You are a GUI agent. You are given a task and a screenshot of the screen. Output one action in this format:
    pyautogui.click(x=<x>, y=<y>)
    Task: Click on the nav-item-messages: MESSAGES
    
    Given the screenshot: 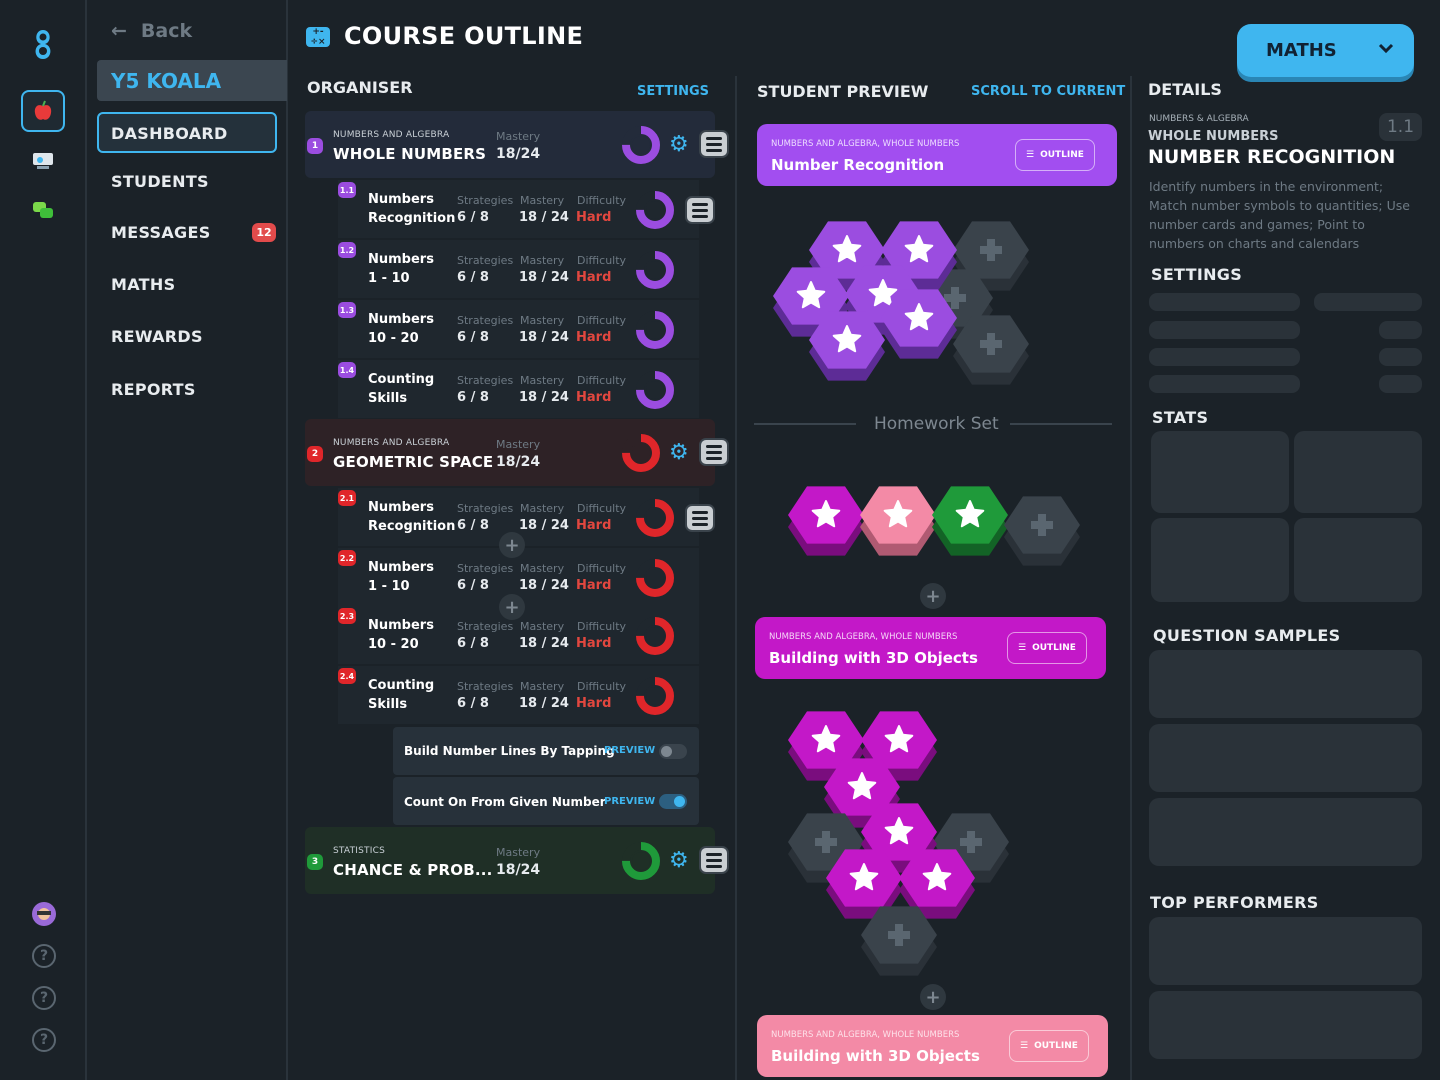 What is the action you would take?
    pyautogui.click(x=161, y=232)
    